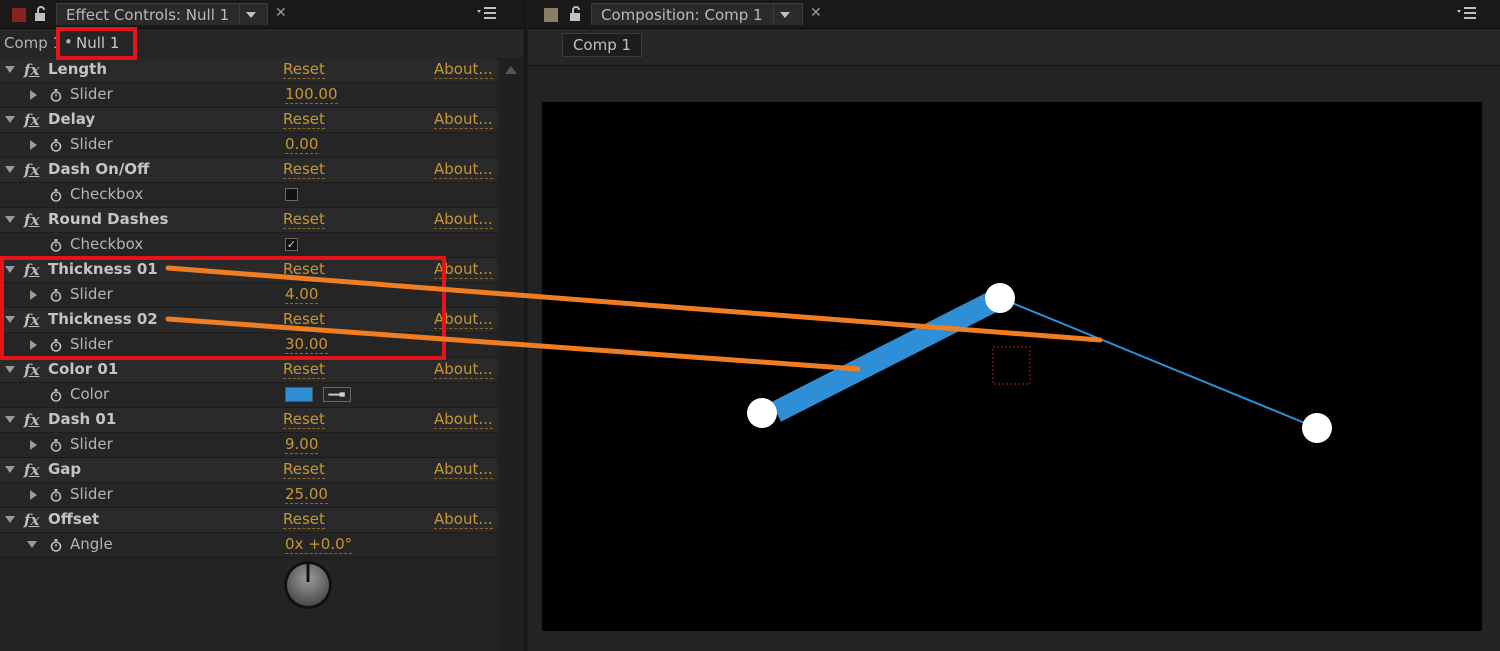 The height and width of the screenshot is (651, 1500). What do you see at coordinates (291, 244) in the screenshot?
I see `checkbox: ✓` at bounding box center [291, 244].